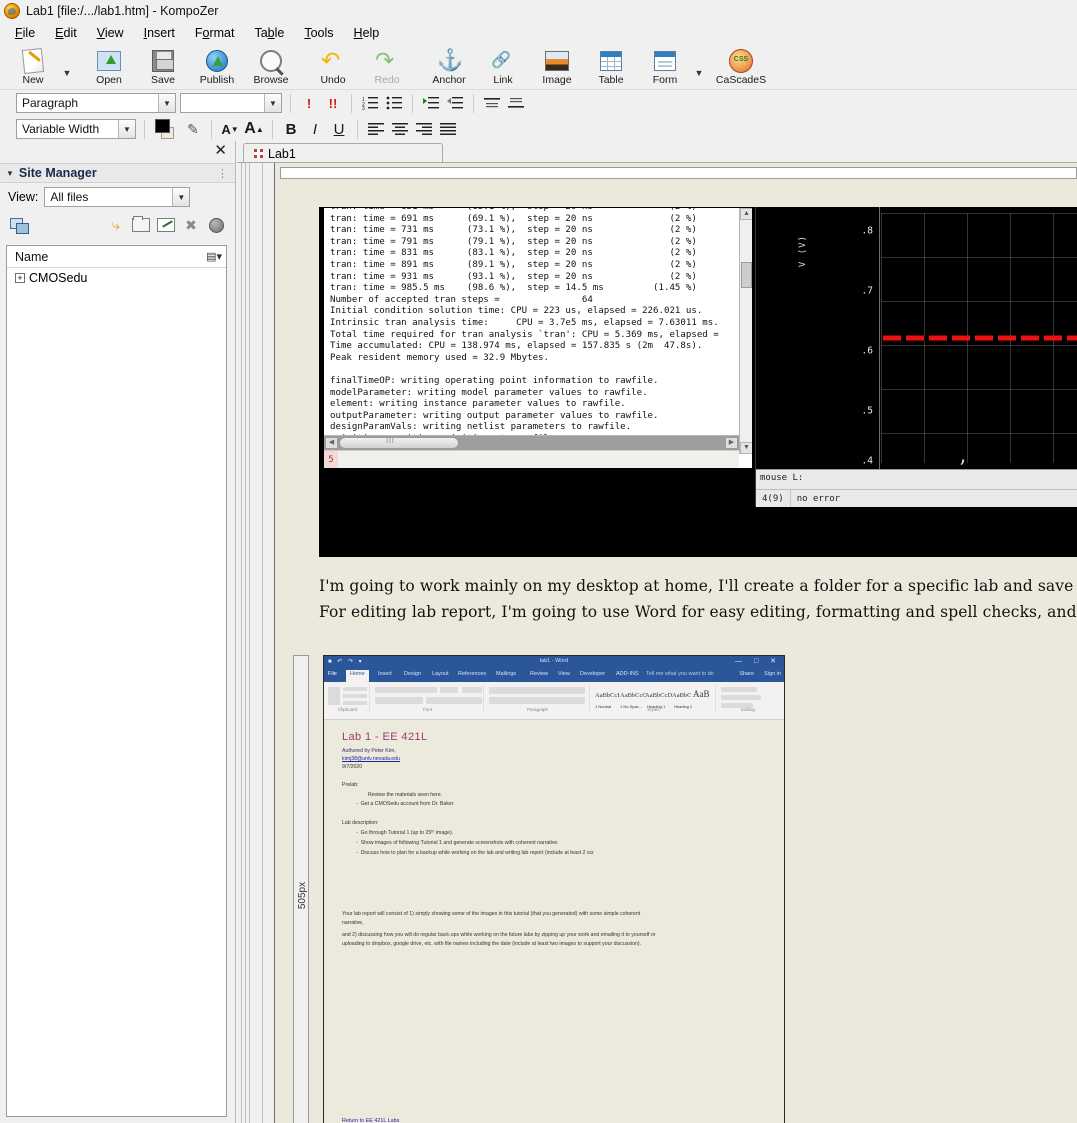  I want to click on numbered-list-button: 123, so click(370, 103).